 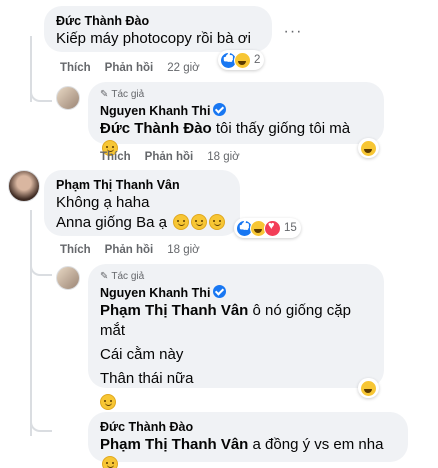 I want to click on reaction-summary: 2, so click(x=241, y=60).